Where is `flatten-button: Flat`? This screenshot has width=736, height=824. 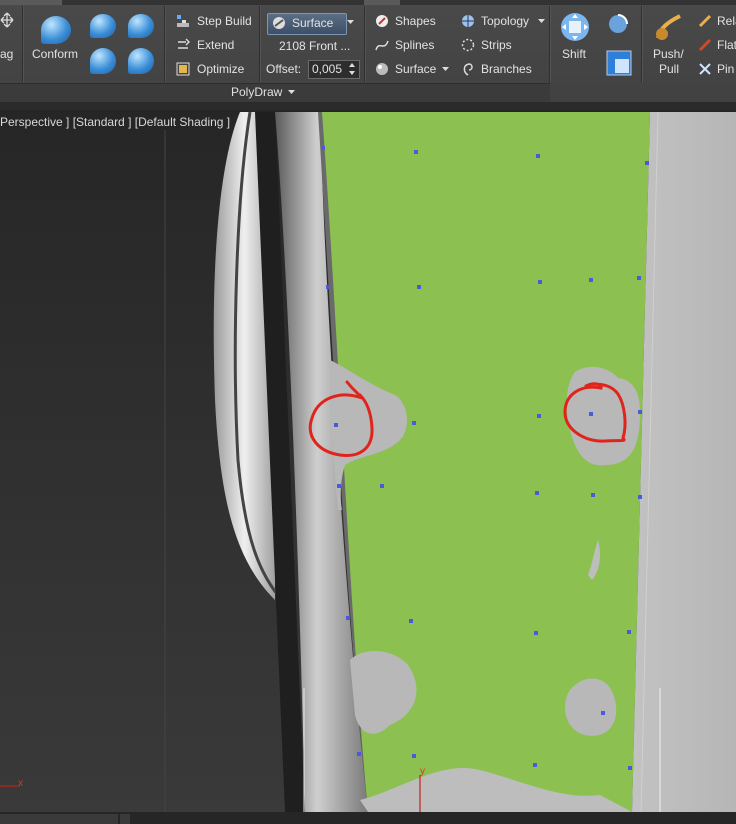
flatten-button: Flat is located at coordinates (726, 45).